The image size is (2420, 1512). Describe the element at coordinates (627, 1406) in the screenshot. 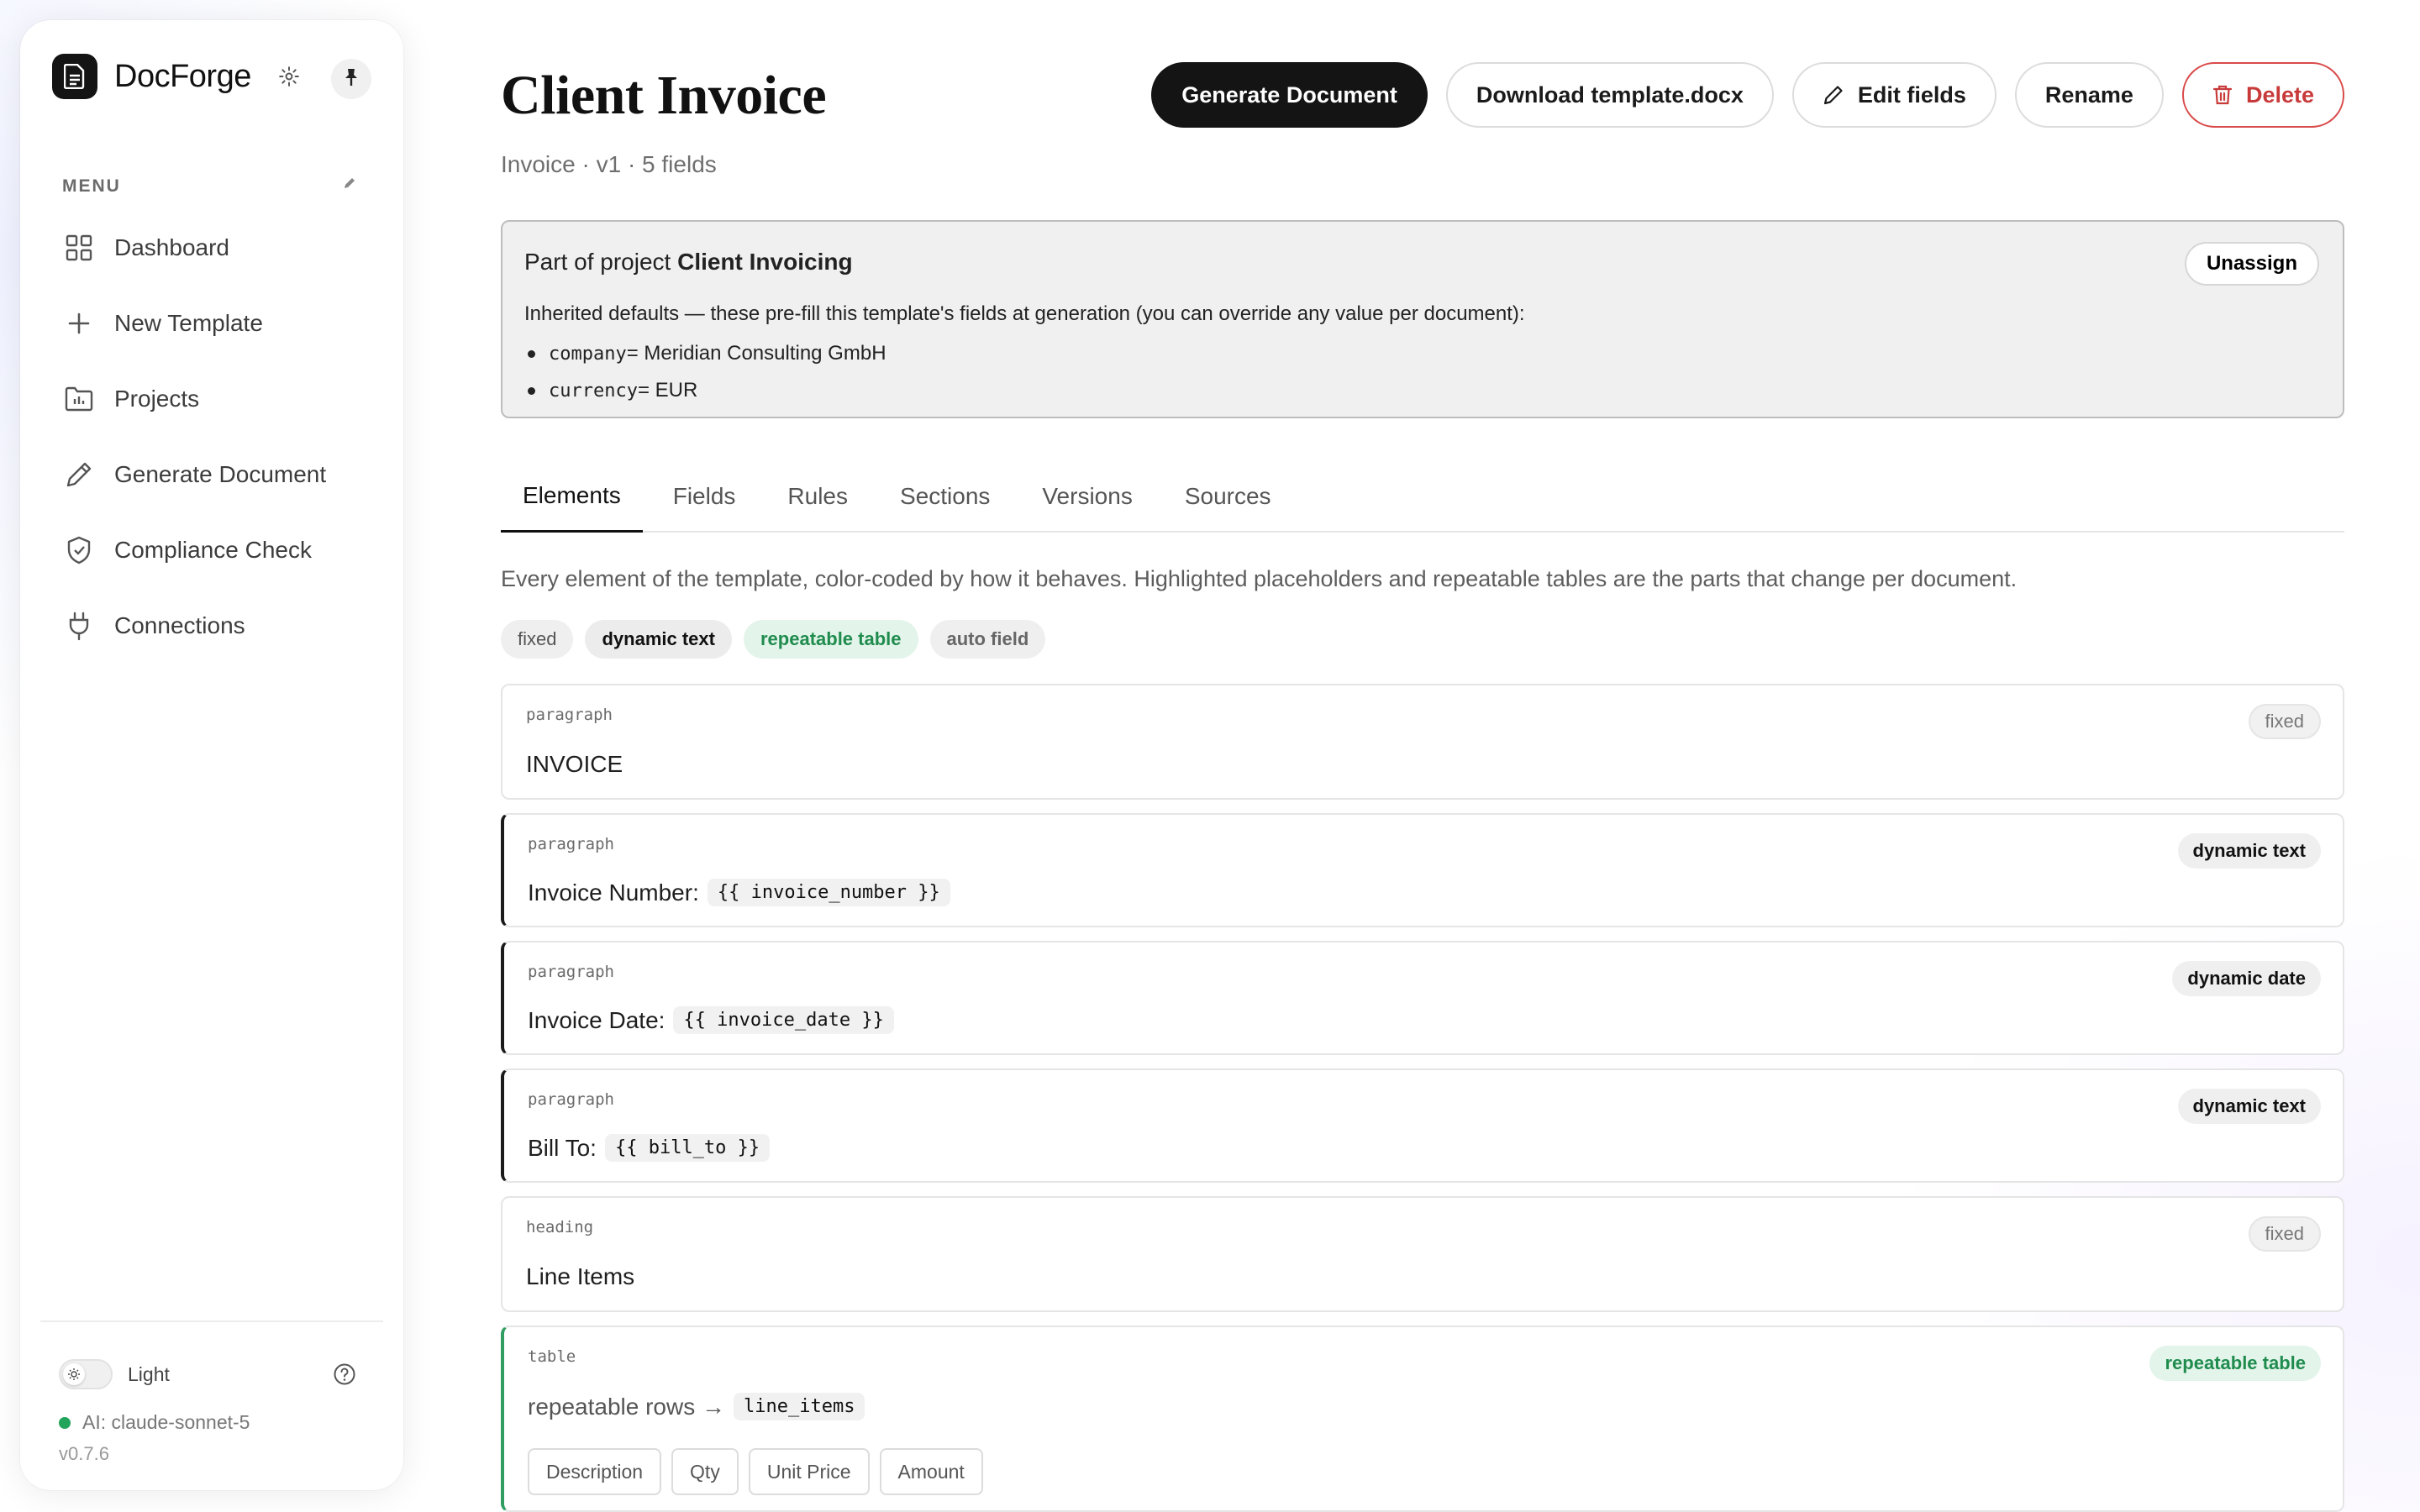

I see `element-content: repeatable rows →` at that location.